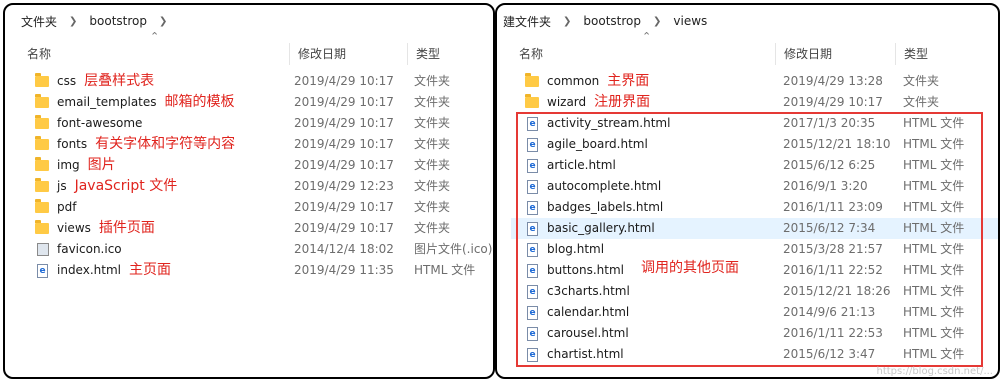 This screenshot has width=1003, height=385. What do you see at coordinates (256, 186) in the screenshot?
I see `list-item: js JavaScript 文件 2019/4/29 12:23 文件夹` at bounding box center [256, 186].